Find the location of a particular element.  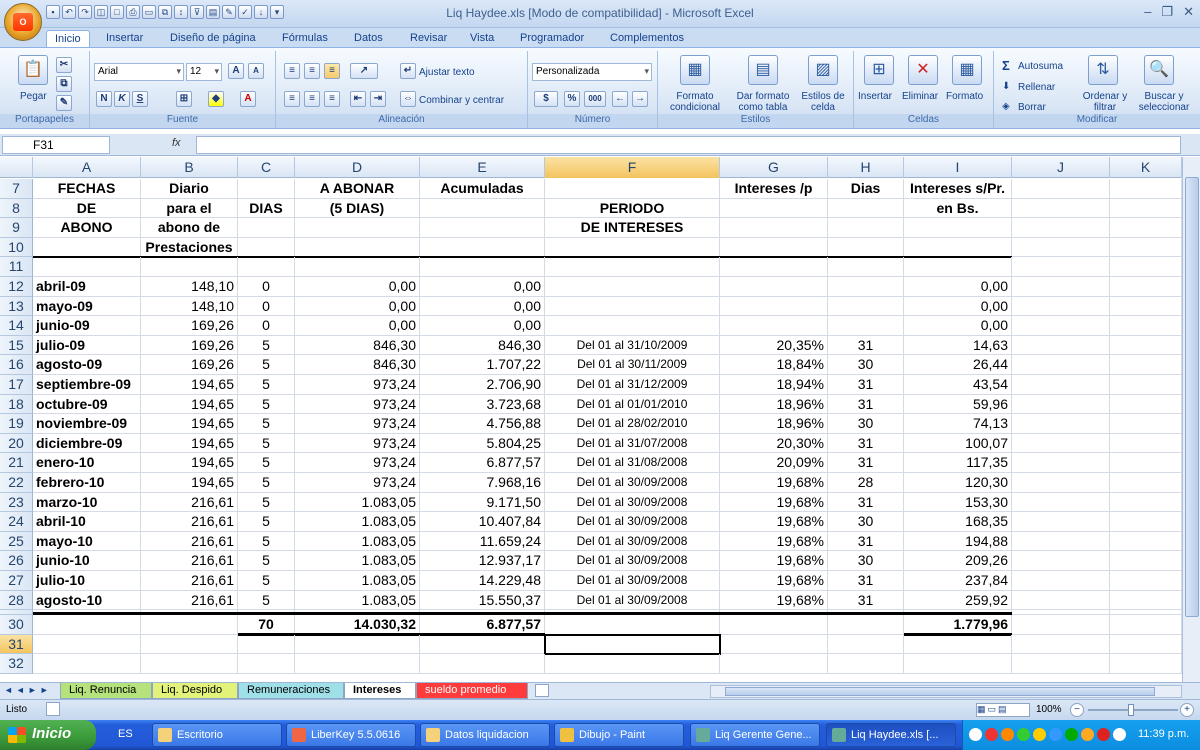

italic-button: K is located at coordinates (122, 99).